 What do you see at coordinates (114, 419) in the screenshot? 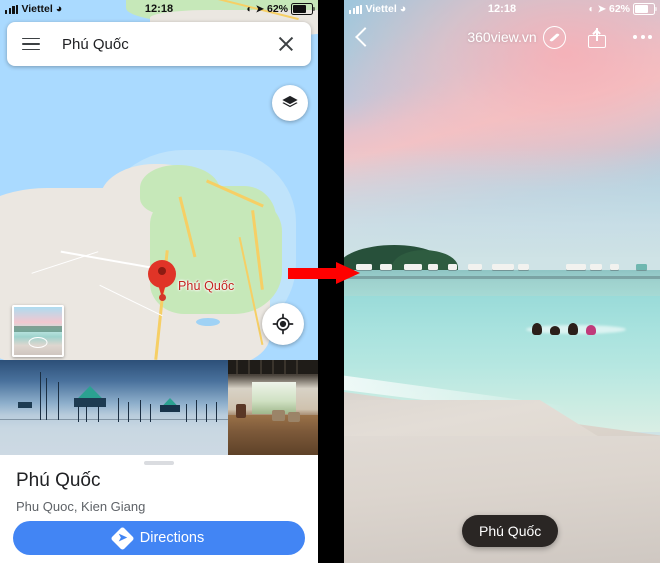
I see `photo-waterline` at bounding box center [114, 419].